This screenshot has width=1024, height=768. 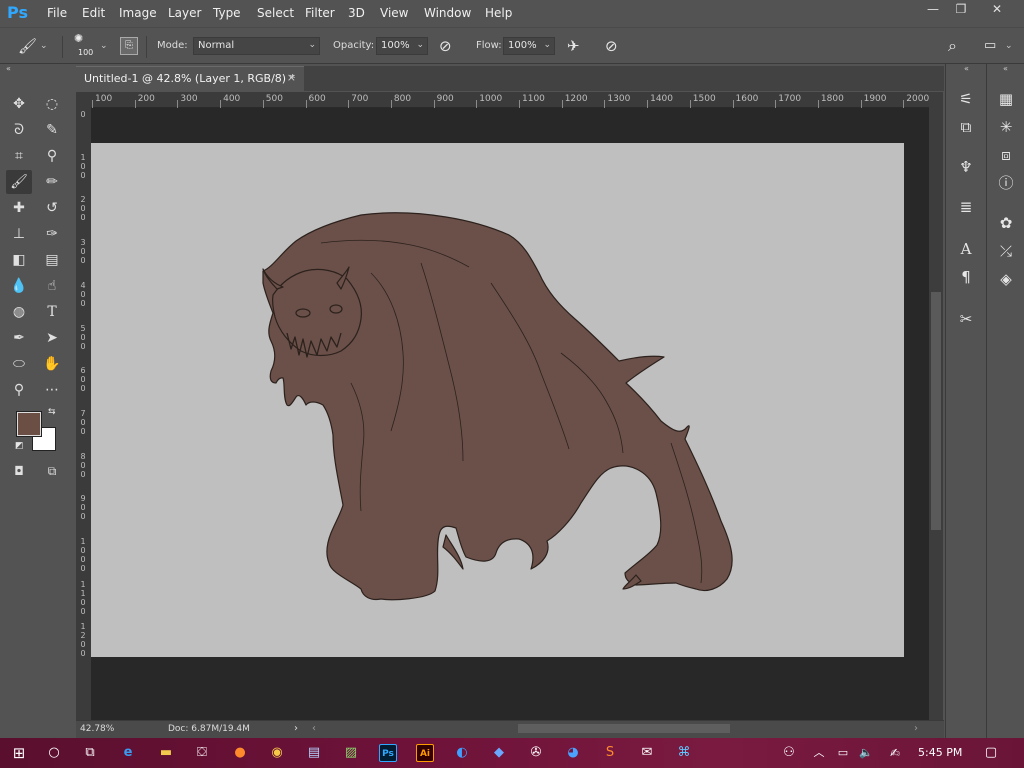 What do you see at coordinates (1006, 223) in the screenshot?
I see `color-icon: ✿` at bounding box center [1006, 223].